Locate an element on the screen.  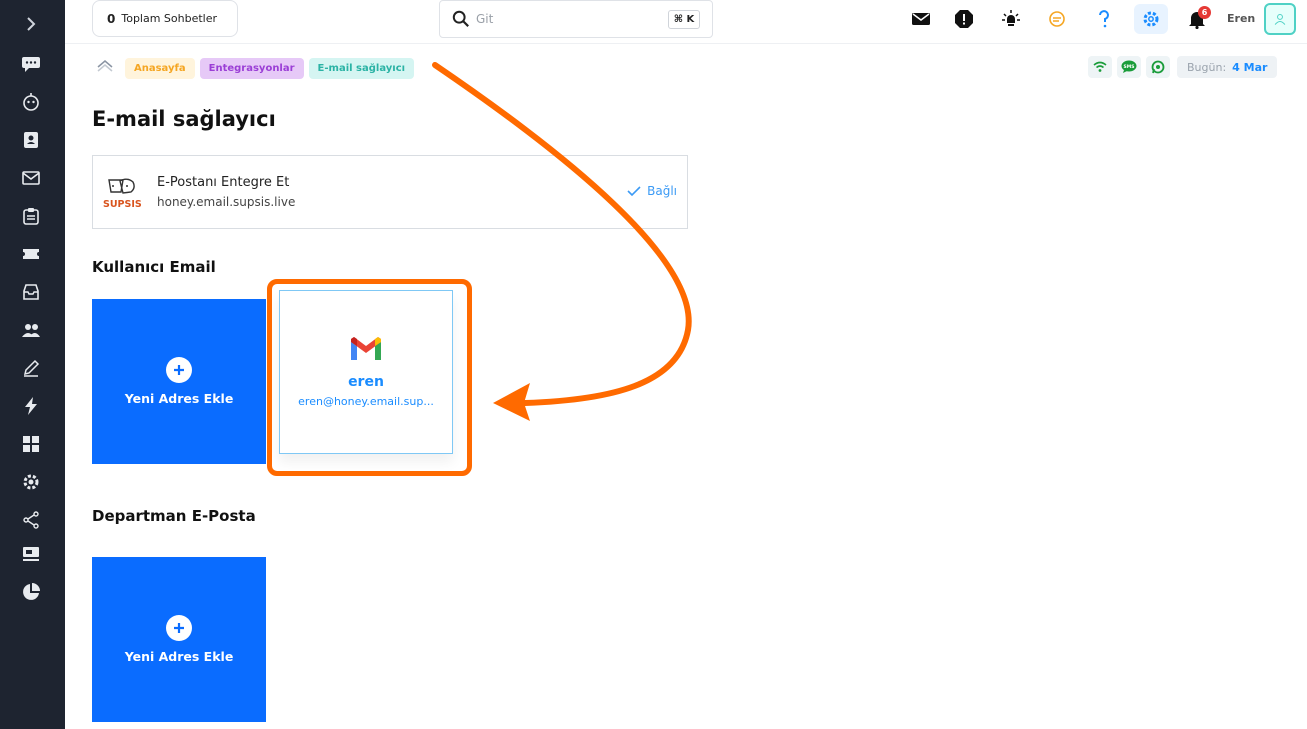
provider-host: honey.email.supsis.live is located at coordinates (226, 202).